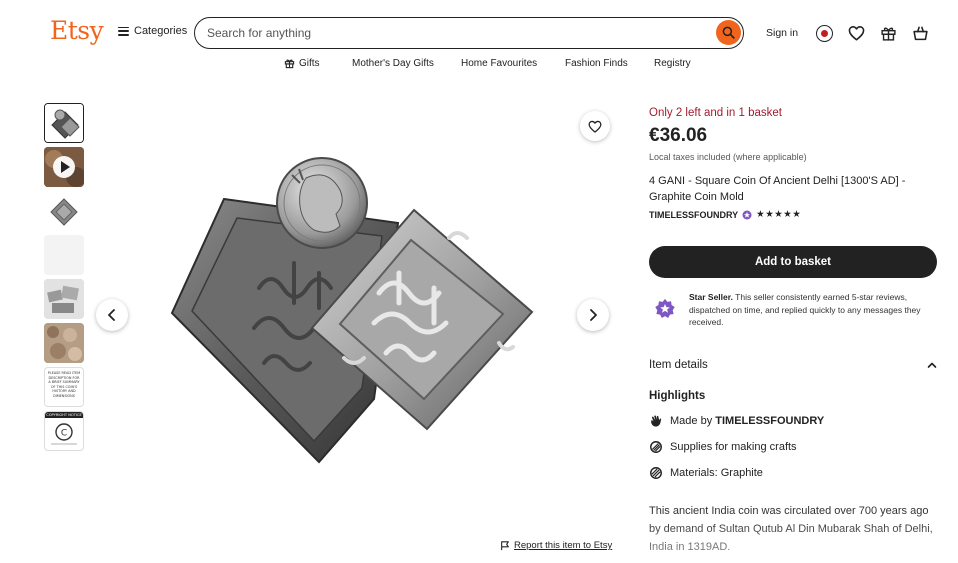 The width and height of the screenshot is (958, 563). I want to click on add-to-favourites-button, so click(595, 126).